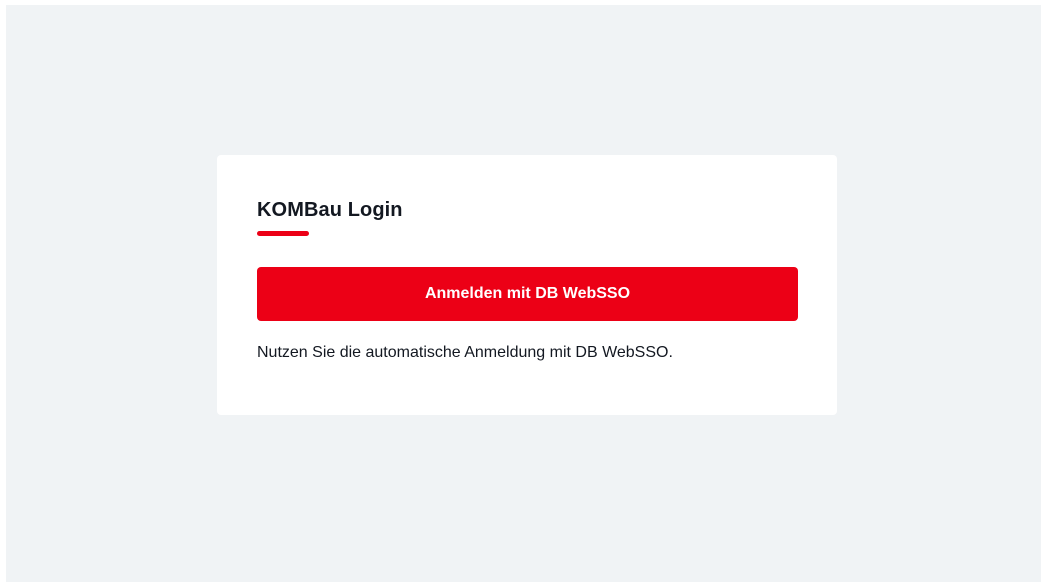 The height and width of the screenshot is (582, 1041). I want to click on title-accent-underline, so click(283, 233).